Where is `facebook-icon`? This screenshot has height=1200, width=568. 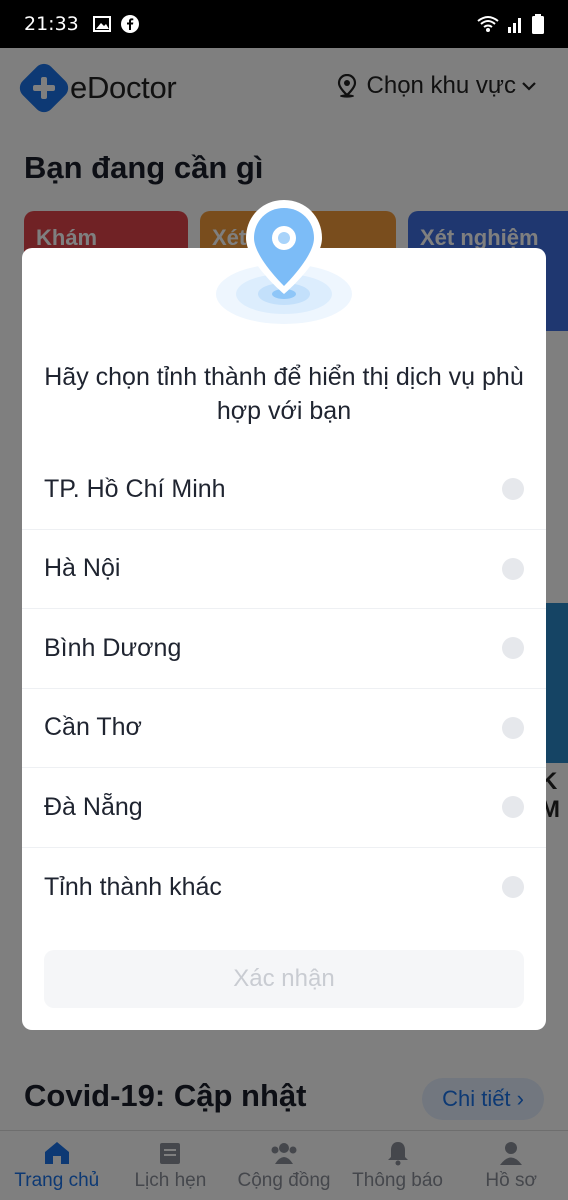 facebook-icon is located at coordinates (129, 24).